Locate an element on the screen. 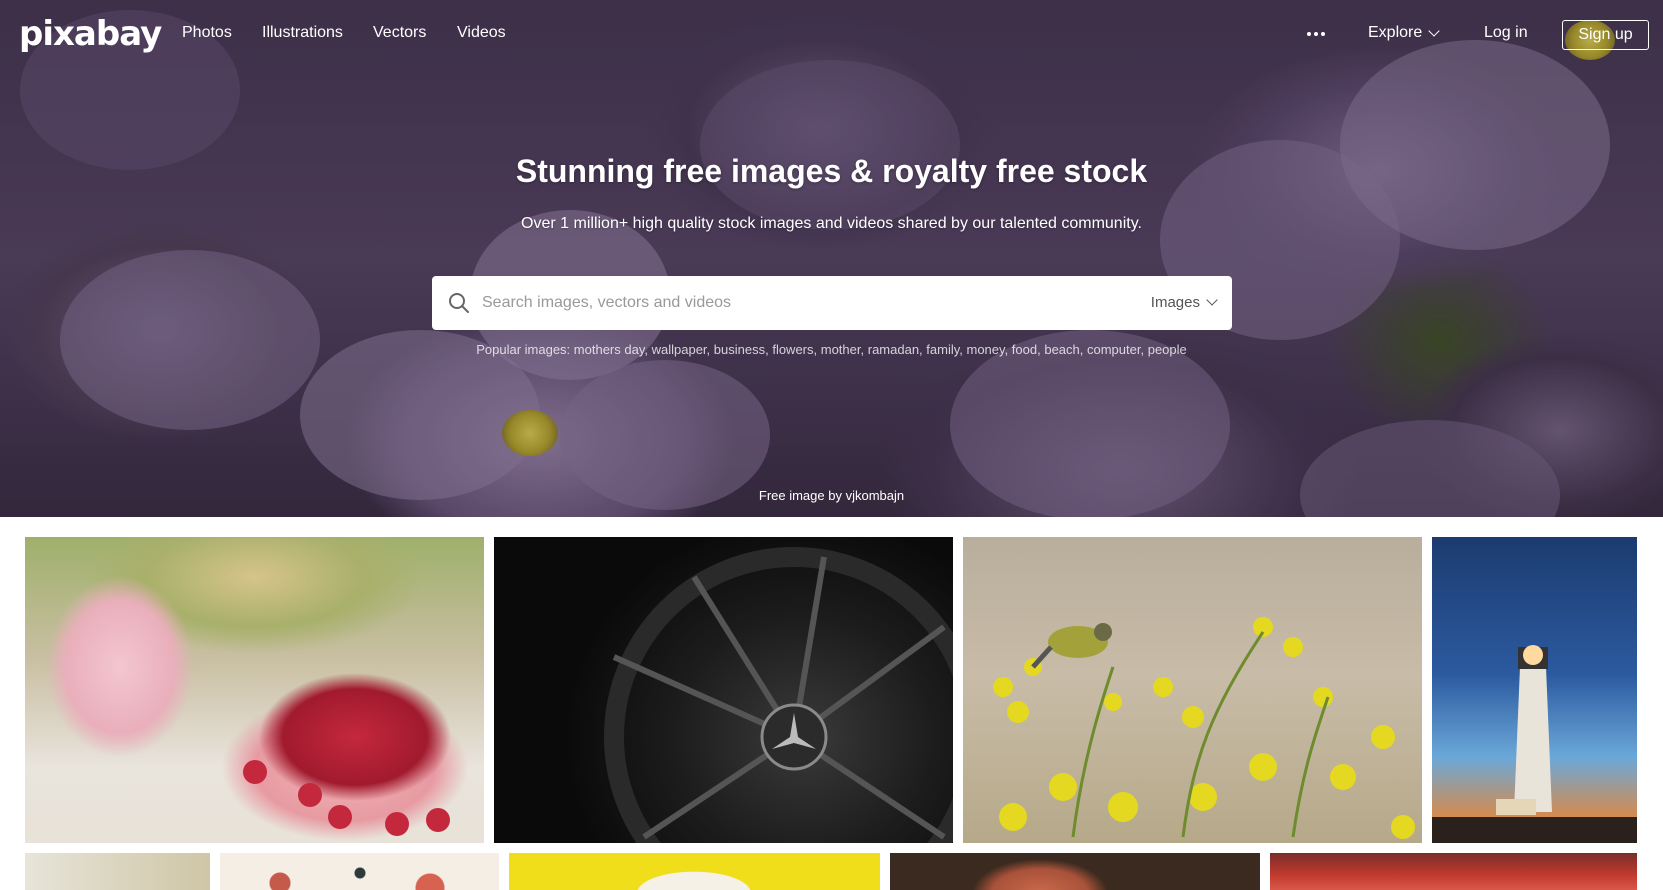 Image resolution: width=1663 pixels, height=890 pixels. search-type-dropdown: Images is located at coordinates (1184, 302).